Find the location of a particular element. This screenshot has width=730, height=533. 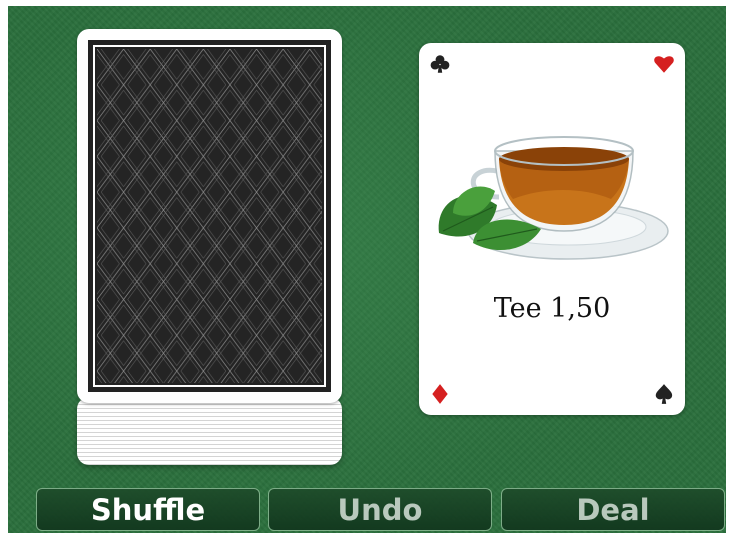

undo-button: Undo is located at coordinates (380, 509).